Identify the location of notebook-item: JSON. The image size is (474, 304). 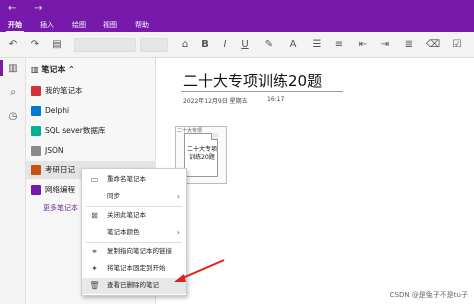
(91, 151).